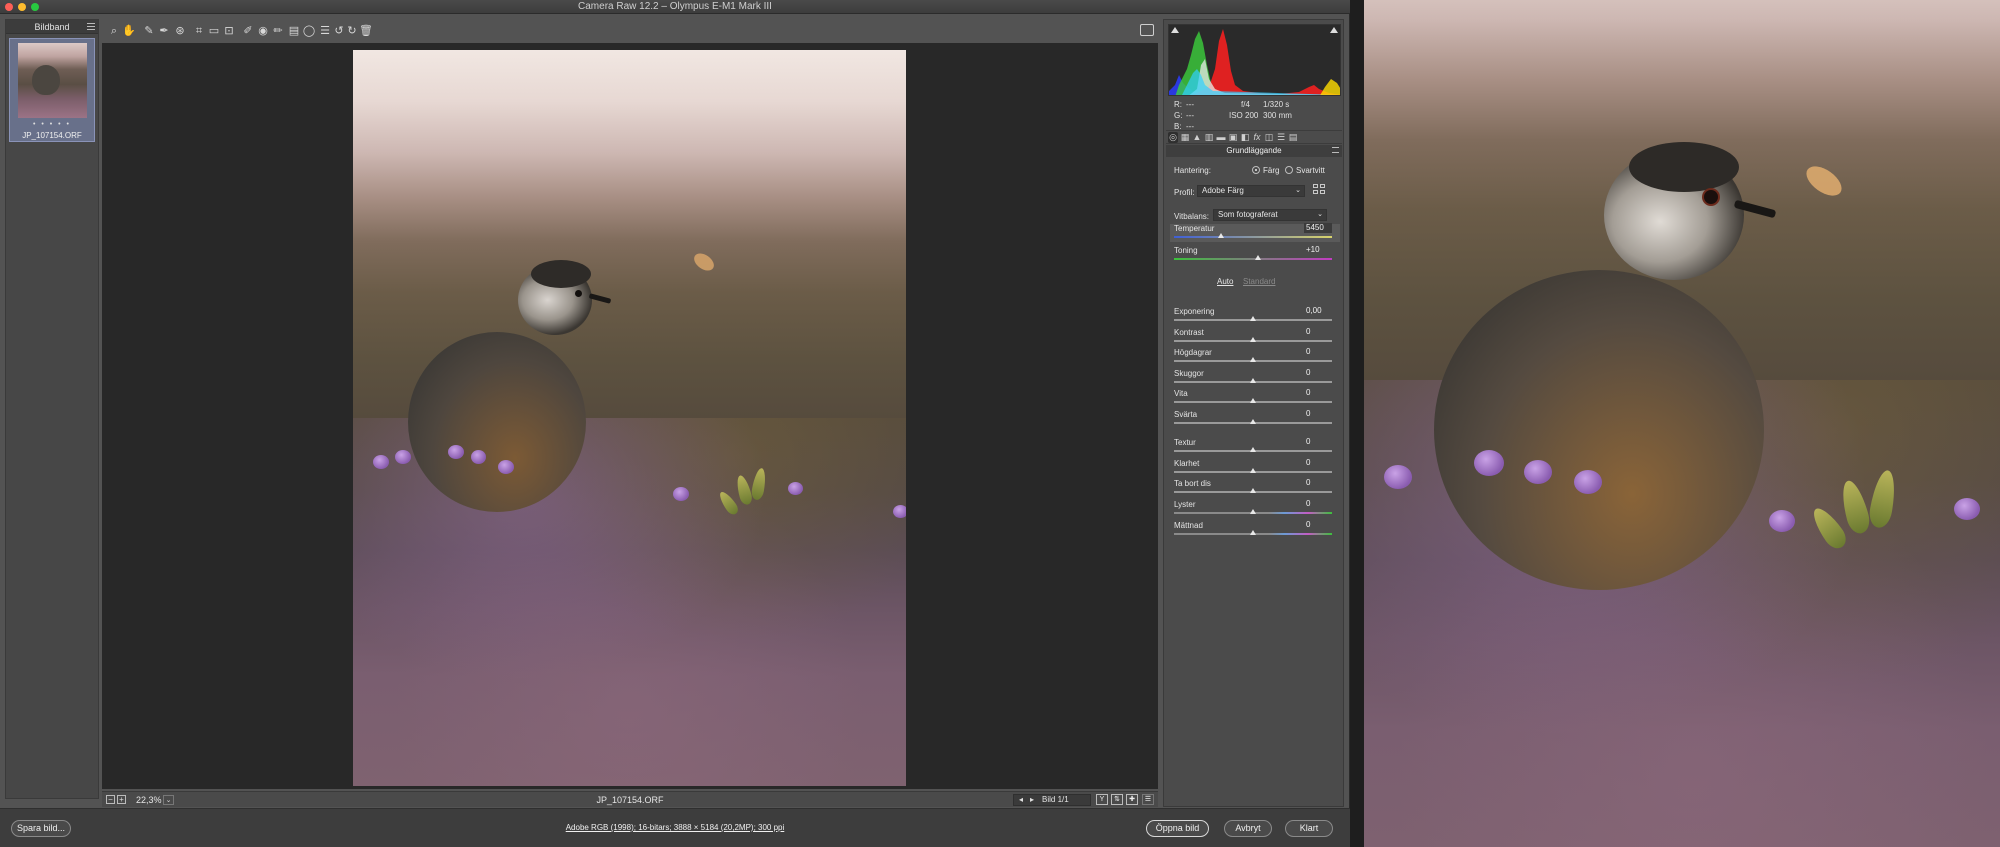 The width and height of the screenshot is (2000, 847). What do you see at coordinates (278, 31) in the screenshot?
I see `adjustment-brush-icon: ✏` at bounding box center [278, 31].